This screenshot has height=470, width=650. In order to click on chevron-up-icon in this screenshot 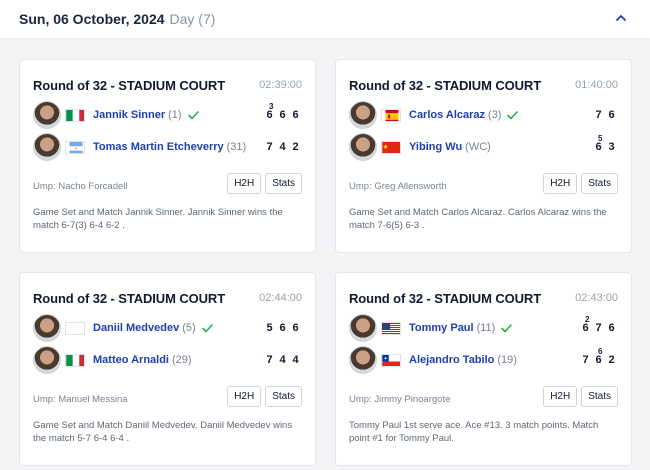, I will do `click(621, 18)`.